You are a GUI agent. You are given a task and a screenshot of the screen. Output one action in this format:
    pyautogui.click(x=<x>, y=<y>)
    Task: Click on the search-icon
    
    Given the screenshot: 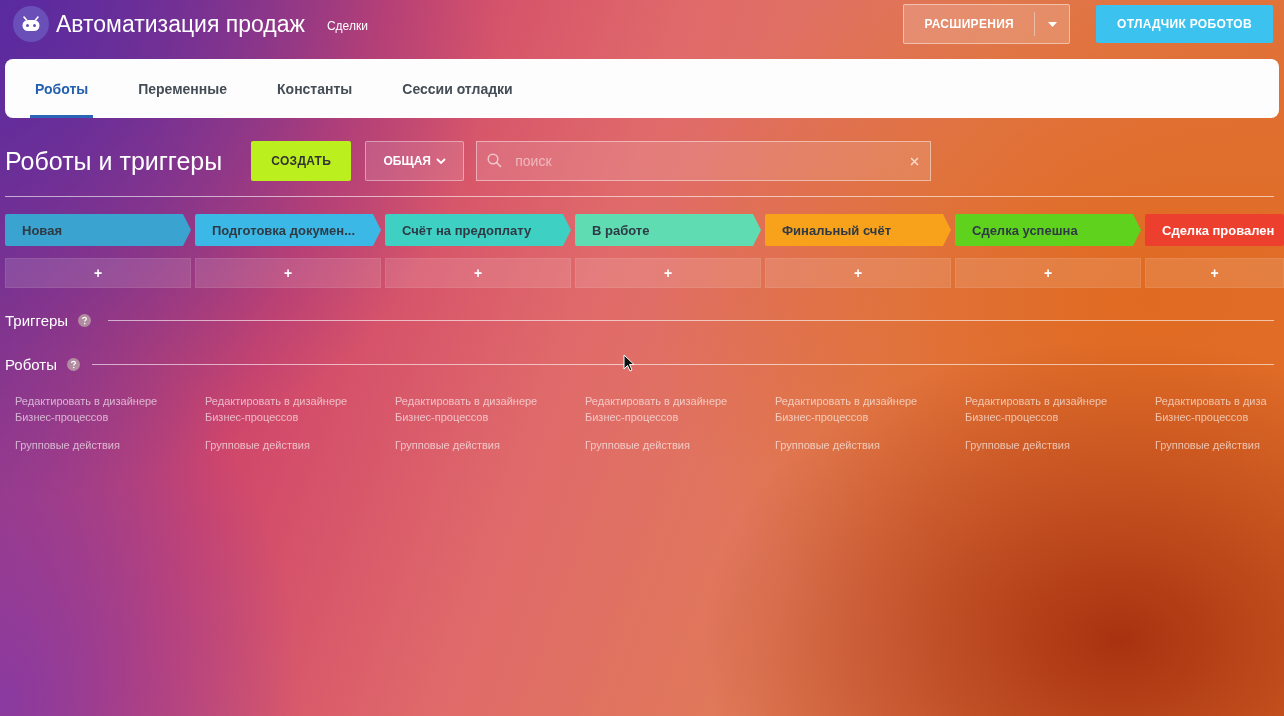 What is the action you would take?
    pyautogui.click(x=495, y=160)
    